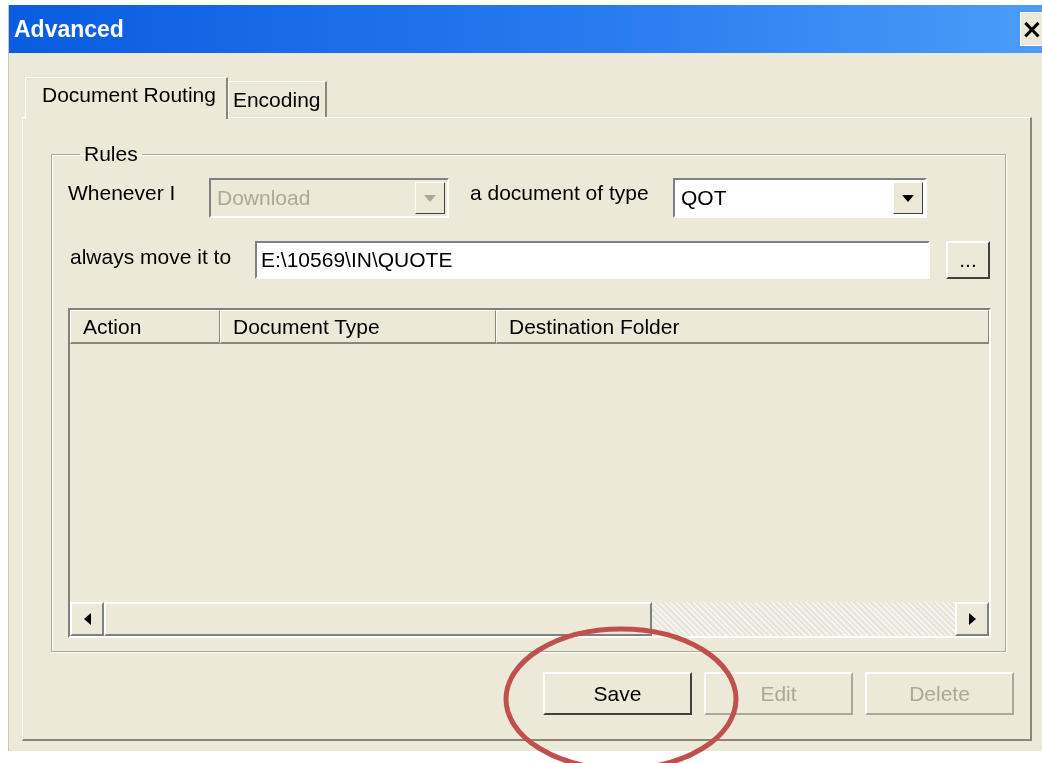 The image size is (1042, 763). Describe the element at coordinates (358, 327) in the screenshot. I see `column-header: Document Type` at that location.